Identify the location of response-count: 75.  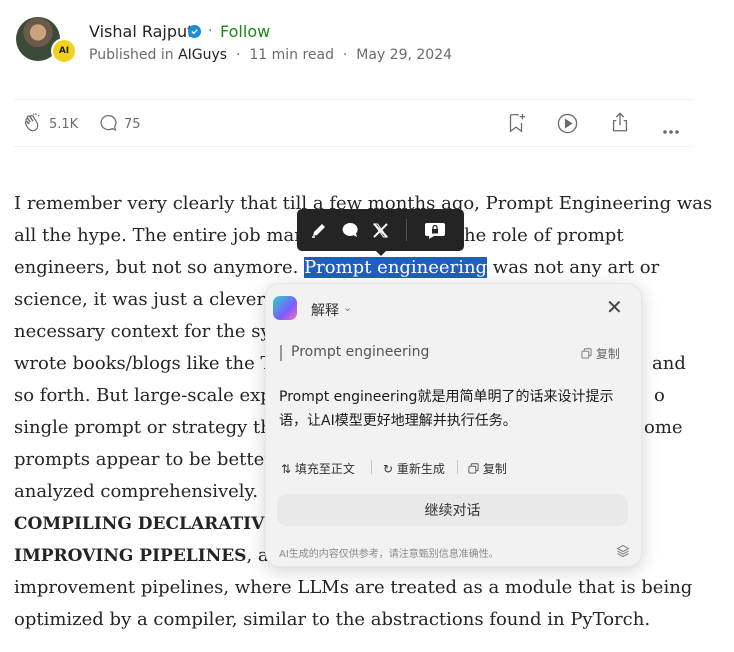
(132, 124).